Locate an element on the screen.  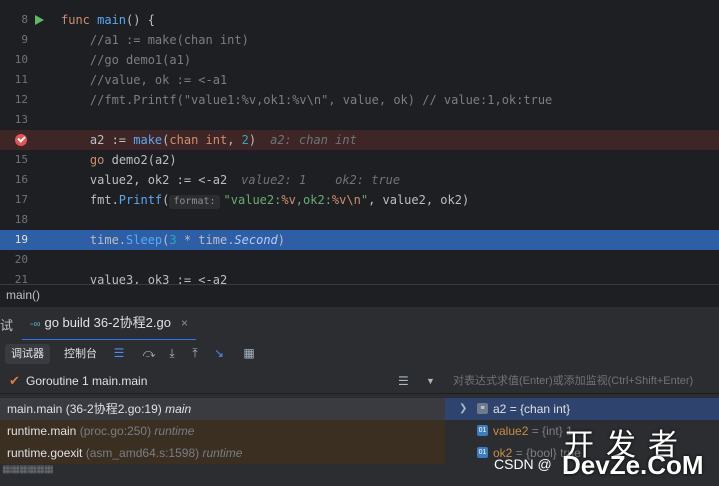
variable-value: = {int} 1 is located at coordinates (552, 431).